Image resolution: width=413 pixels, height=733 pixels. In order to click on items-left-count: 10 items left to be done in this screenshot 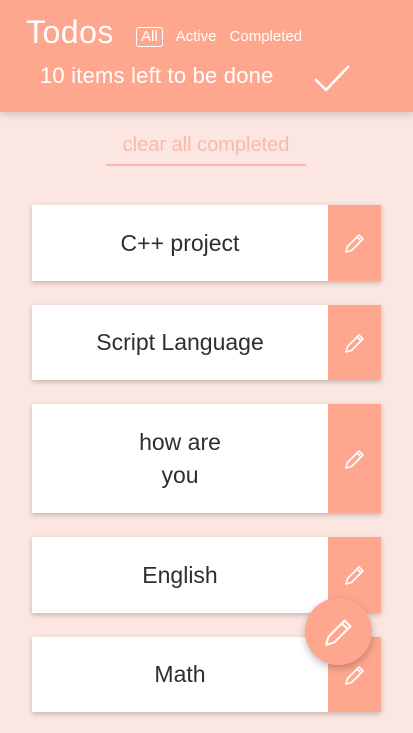, I will do `click(157, 75)`.